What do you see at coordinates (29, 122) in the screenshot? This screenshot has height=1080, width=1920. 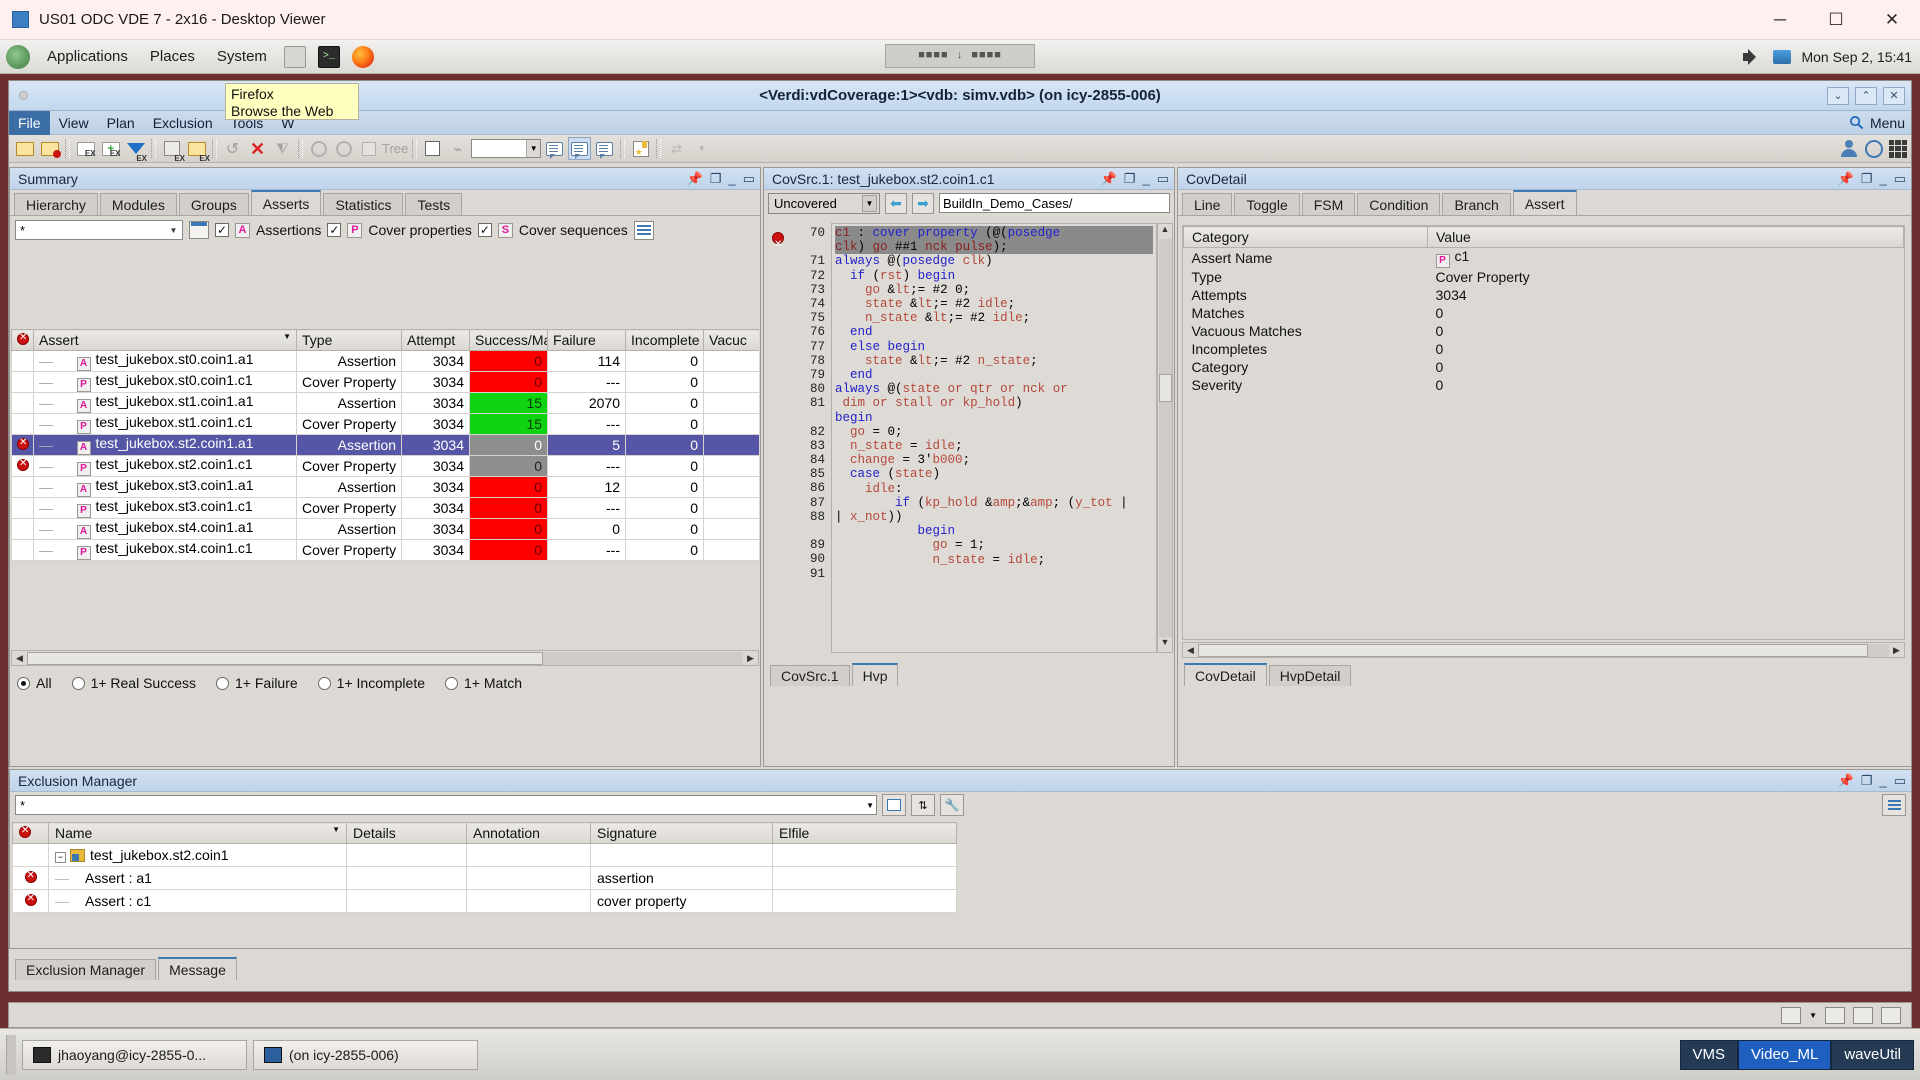 I see `menu-file: File` at bounding box center [29, 122].